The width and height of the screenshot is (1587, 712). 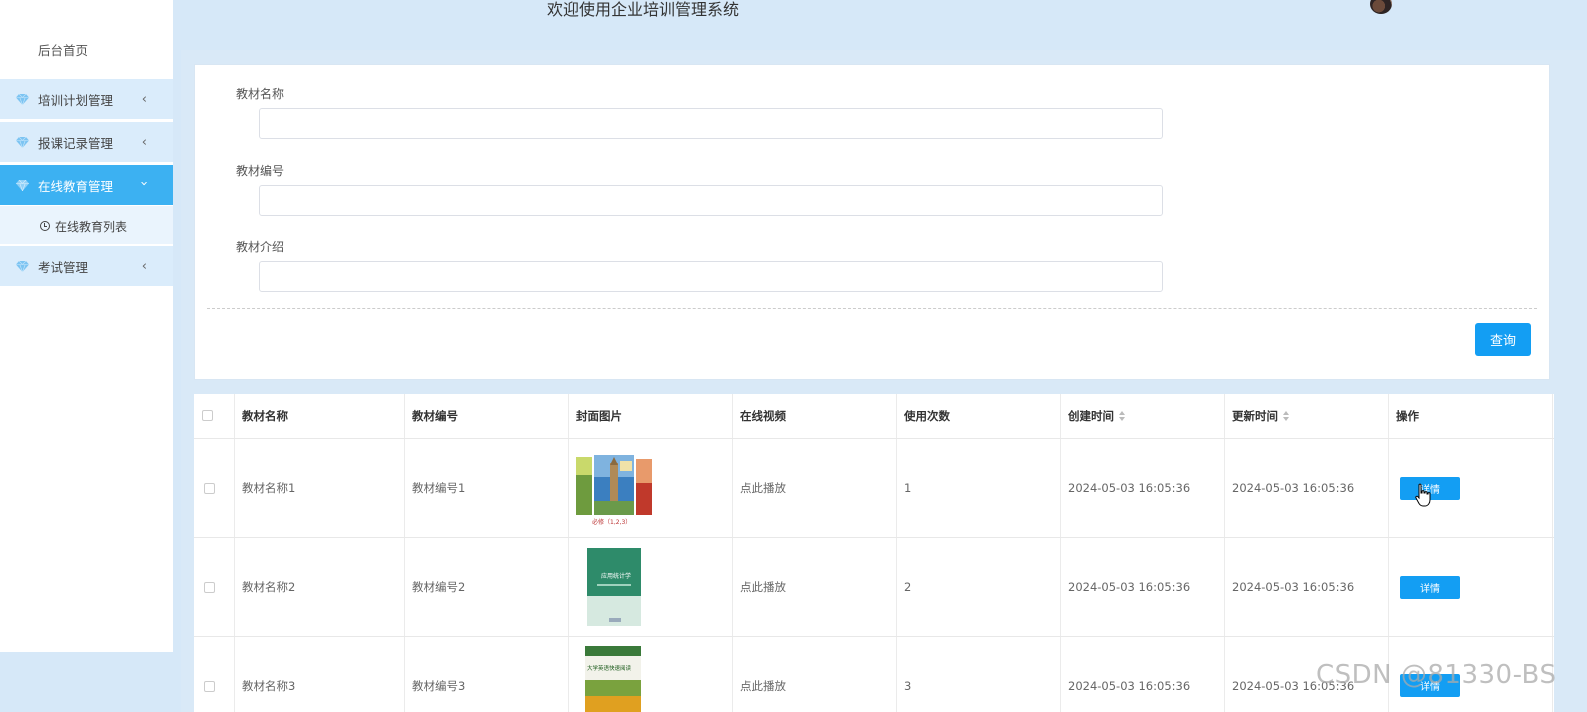 What do you see at coordinates (793, 25) in the screenshot?
I see `top-header: 管理 欢迎使用企业培训管理系统` at bounding box center [793, 25].